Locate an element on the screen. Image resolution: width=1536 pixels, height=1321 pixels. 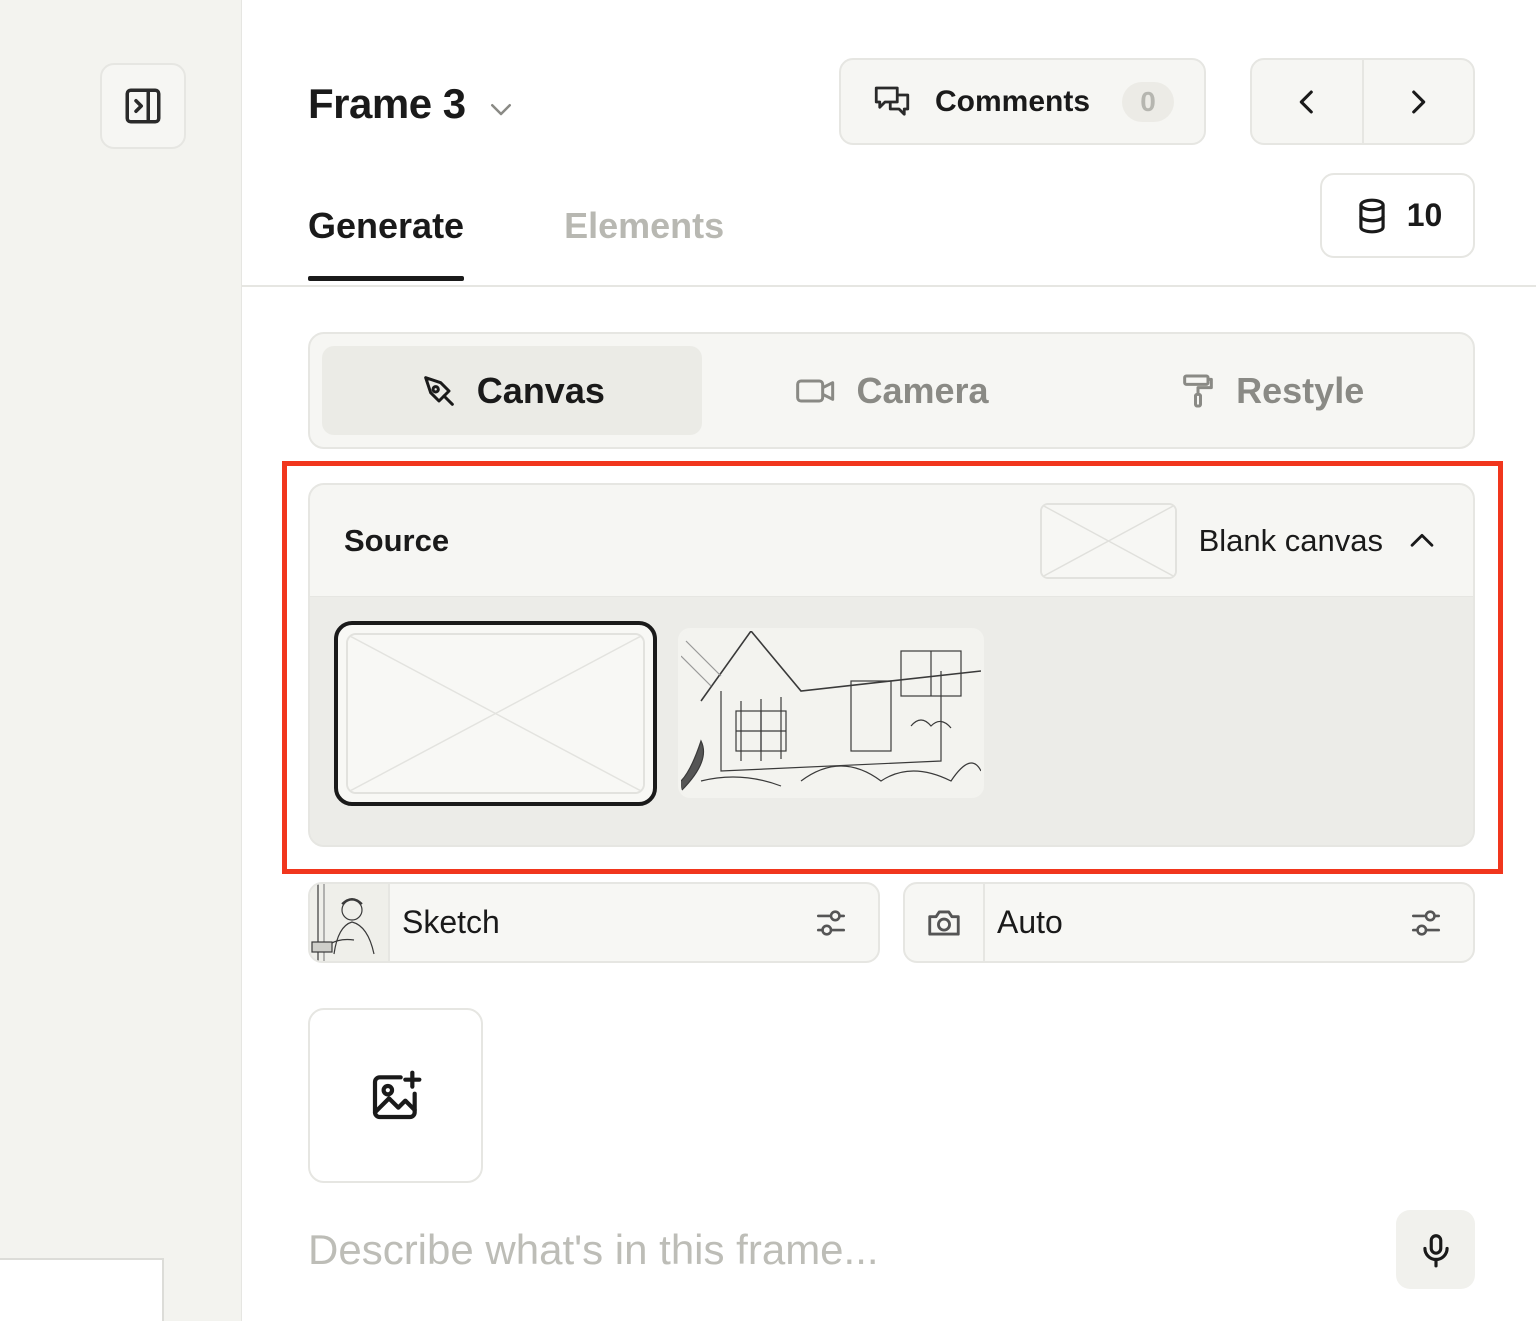
sidebar-toggle-button is located at coordinates (143, 106).